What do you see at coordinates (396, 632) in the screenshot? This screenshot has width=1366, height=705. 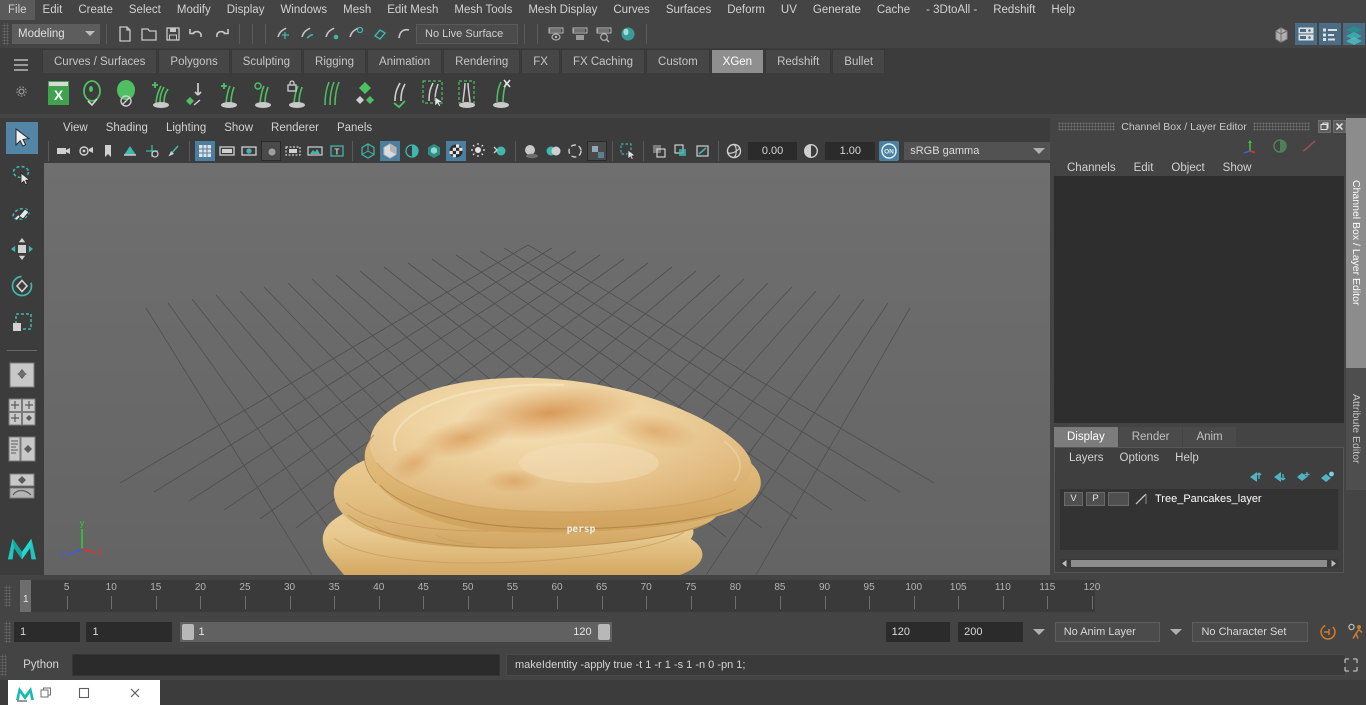 I see `range-slider-bar: 1 120` at bounding box center [396, 632].